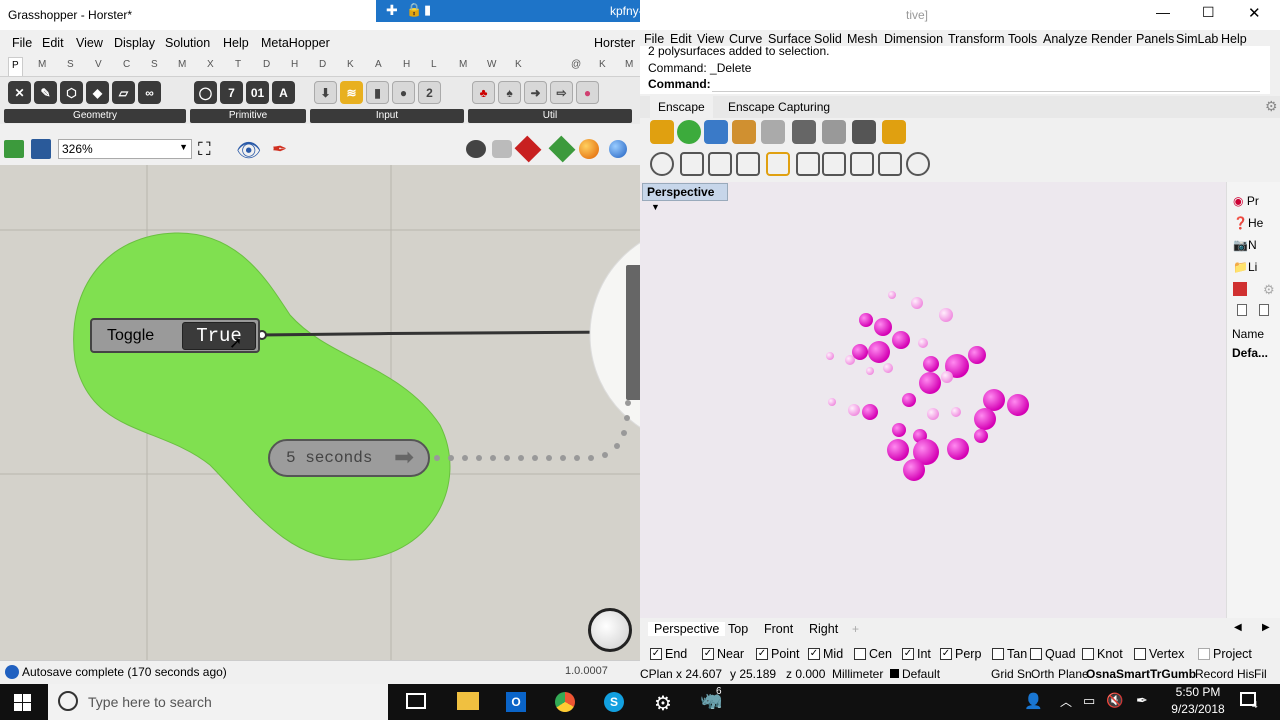  Describe the element at coordinates (14, 149) in the screenshot. I see `open-file-icon` at that location.